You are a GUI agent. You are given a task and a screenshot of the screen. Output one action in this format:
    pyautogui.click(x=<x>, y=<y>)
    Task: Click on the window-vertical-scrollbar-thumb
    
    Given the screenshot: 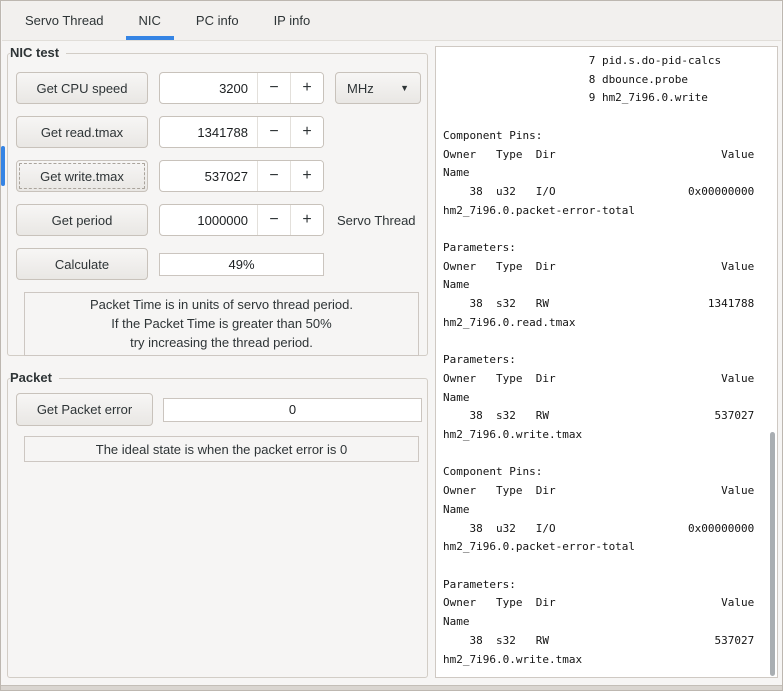 What is the action you would take?
    pyautogui.click(x=3, y=166)
    